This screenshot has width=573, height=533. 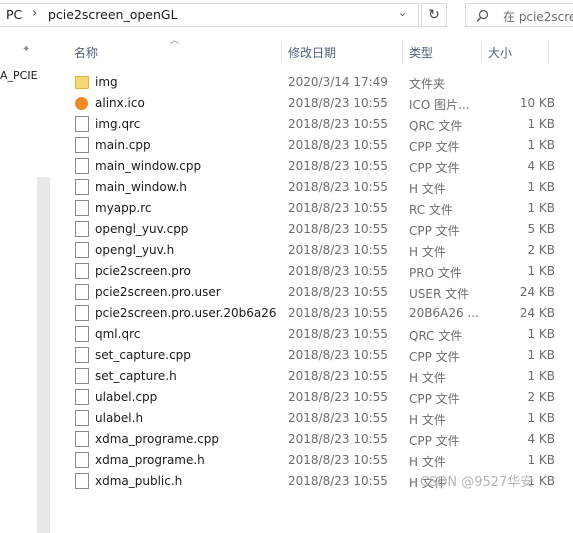 I want to click on refresh-button: ↻, so click(x=434, y=15).